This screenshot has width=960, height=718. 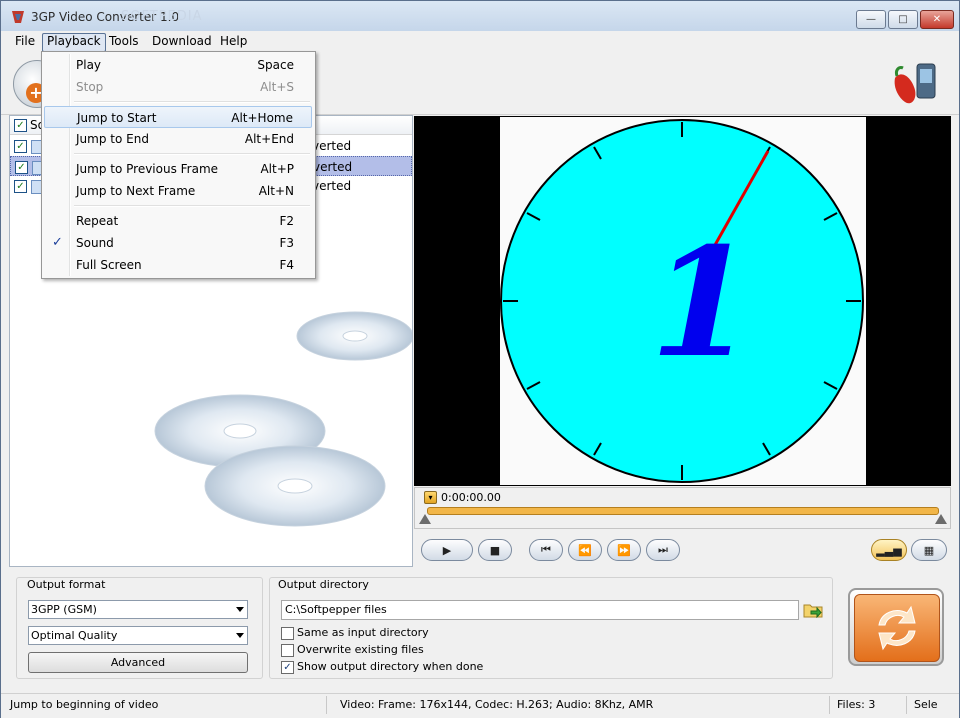 I want to click on quality-value: Optimal Quality, so click(x=74, y=635).